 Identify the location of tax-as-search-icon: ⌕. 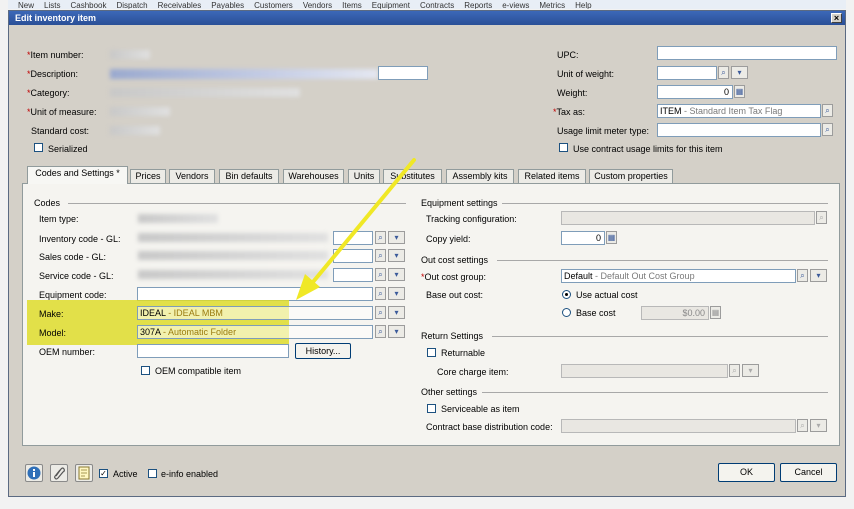
(827, 110).